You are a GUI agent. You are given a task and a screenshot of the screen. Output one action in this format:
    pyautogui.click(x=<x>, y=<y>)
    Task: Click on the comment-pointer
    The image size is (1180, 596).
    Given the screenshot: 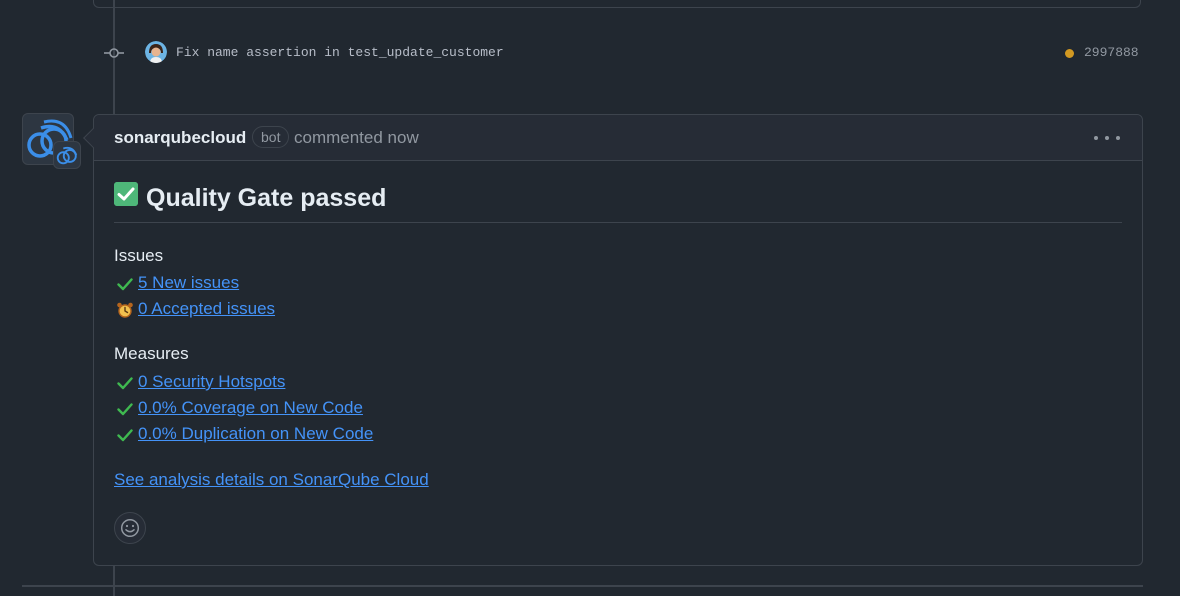 What is the action you would take?
    pyautogui.click(x=93, y=138)
    